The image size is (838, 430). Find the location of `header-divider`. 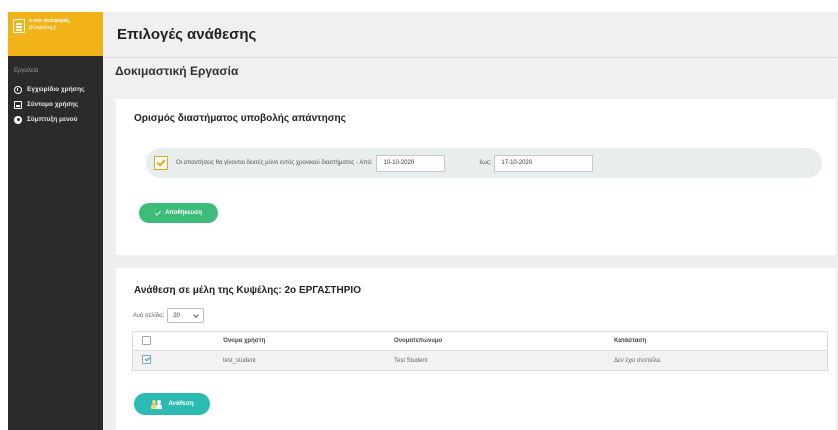

header-divider is located at coordinates (470, 57).